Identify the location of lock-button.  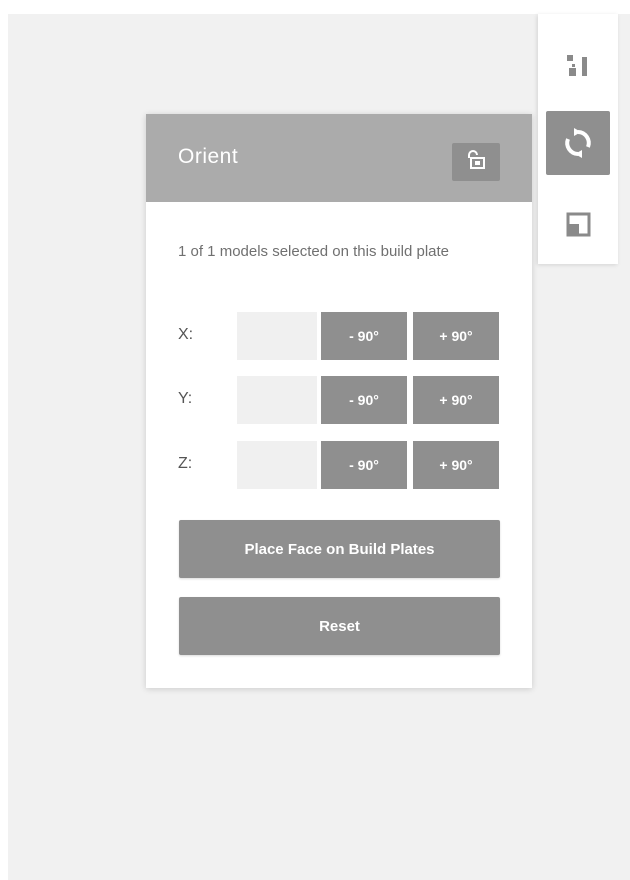
(476, 162).